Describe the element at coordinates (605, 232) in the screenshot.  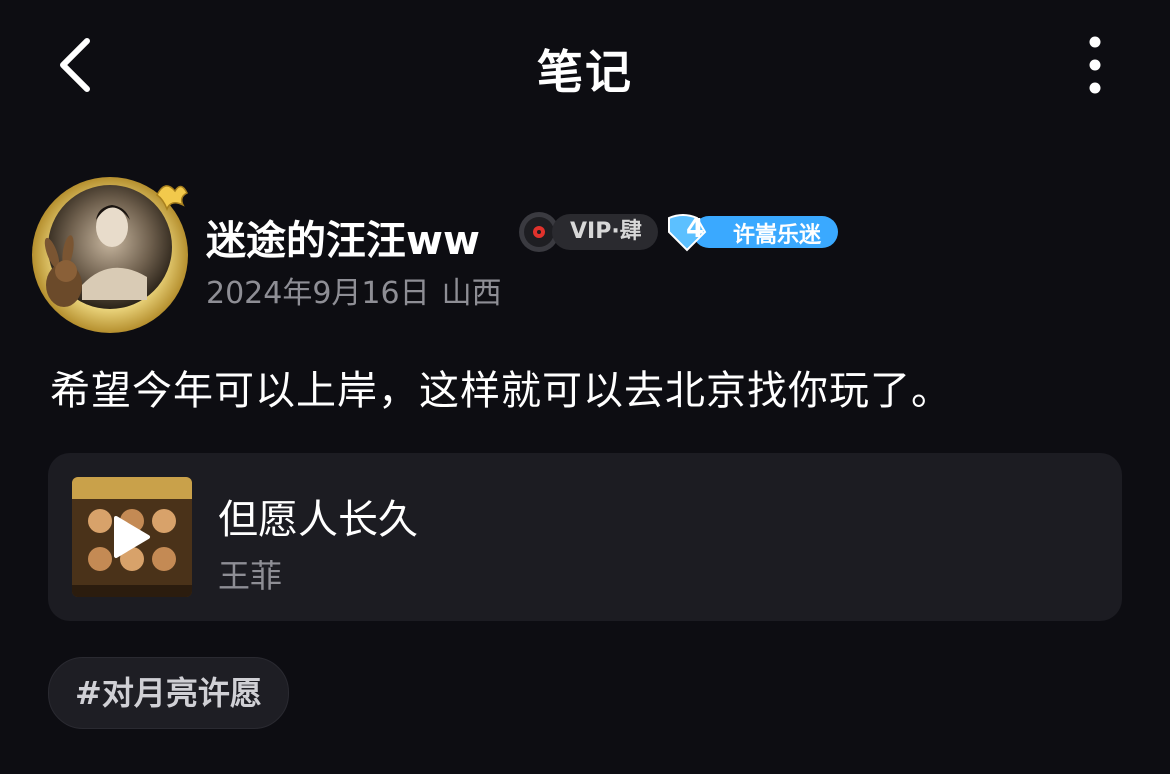
I see `vip-badge: VIP·肆` at that location.